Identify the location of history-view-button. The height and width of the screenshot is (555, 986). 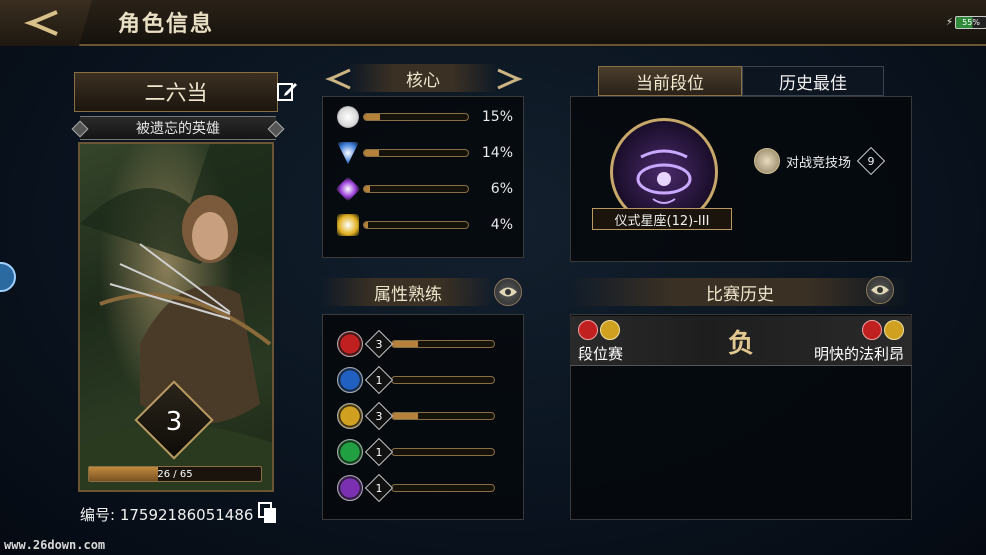
(880, 290).